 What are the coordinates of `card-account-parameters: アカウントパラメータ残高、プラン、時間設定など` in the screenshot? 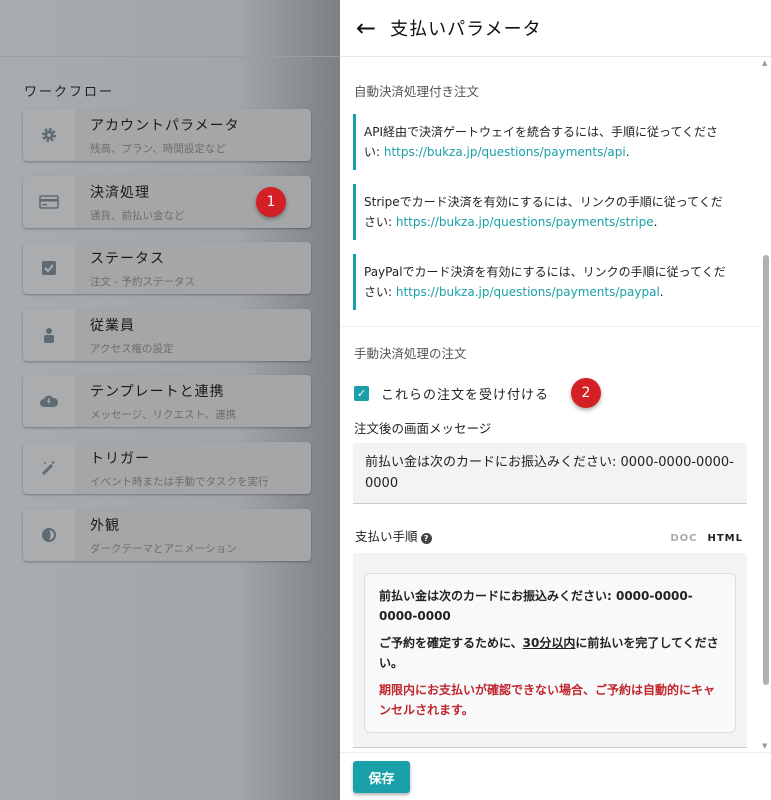 It's located at (167, 135).